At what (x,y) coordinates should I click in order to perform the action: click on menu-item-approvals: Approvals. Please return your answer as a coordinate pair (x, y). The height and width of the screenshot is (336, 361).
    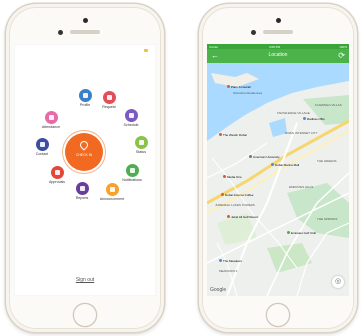
    Looking at the image, I should click on (57, 175).